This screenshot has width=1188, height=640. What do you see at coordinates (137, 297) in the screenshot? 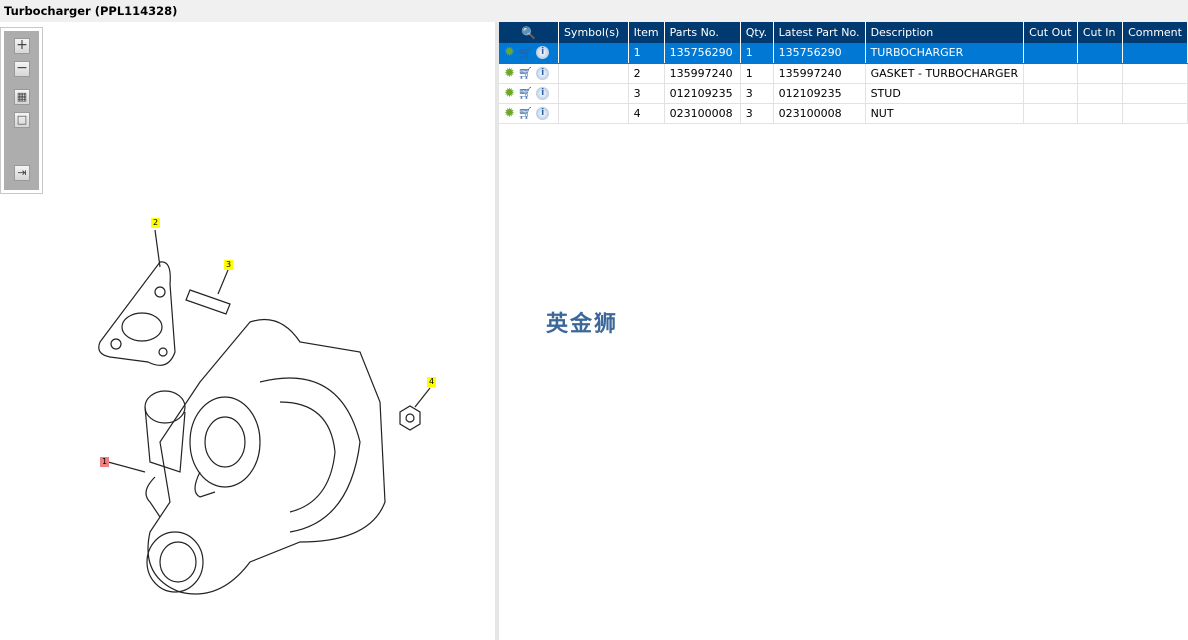
I see `gasket-drawing` at bounding box center [137, 297].